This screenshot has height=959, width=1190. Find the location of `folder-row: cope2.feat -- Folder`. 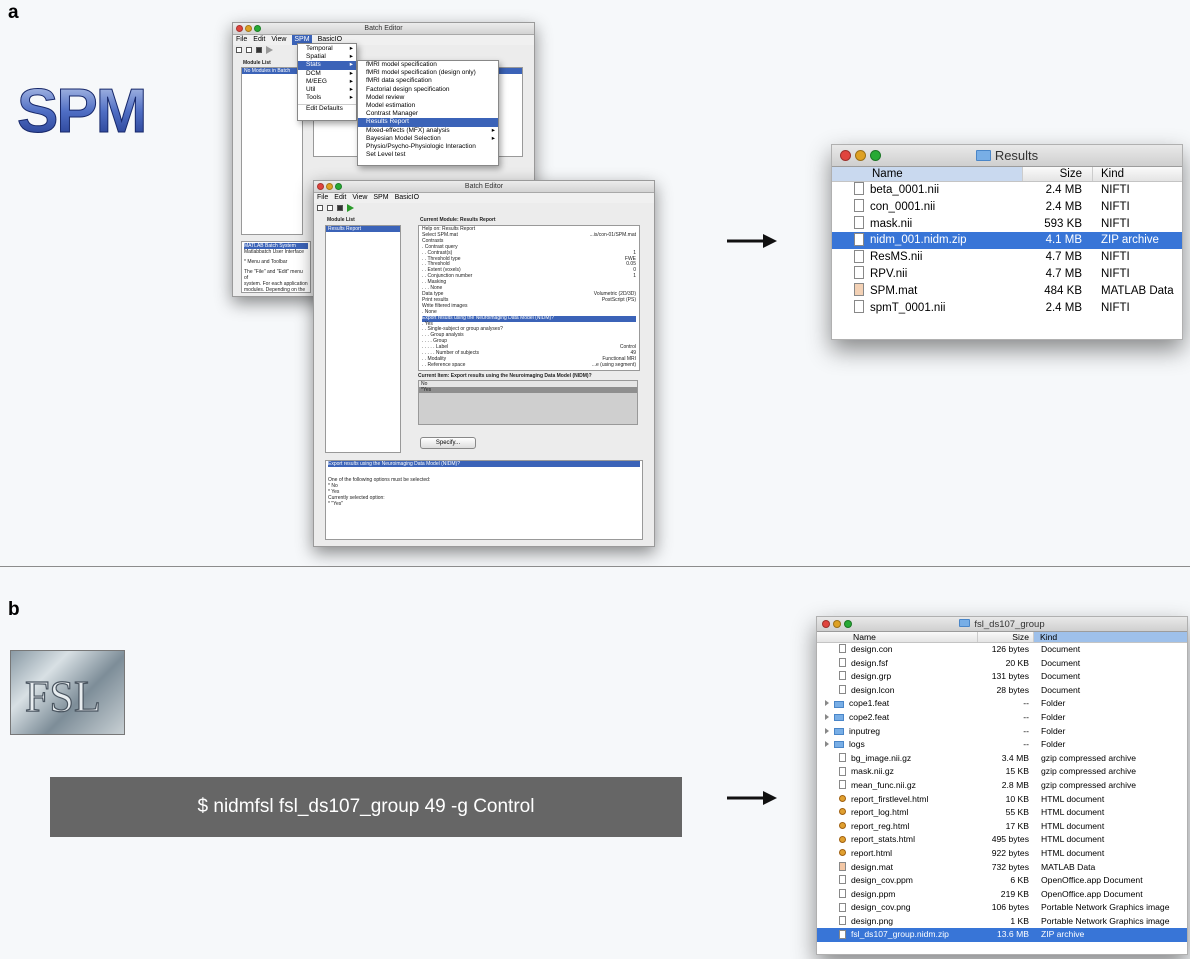

folder-row: cope2.feat -- Folder is located at coordinates (1002, 718).